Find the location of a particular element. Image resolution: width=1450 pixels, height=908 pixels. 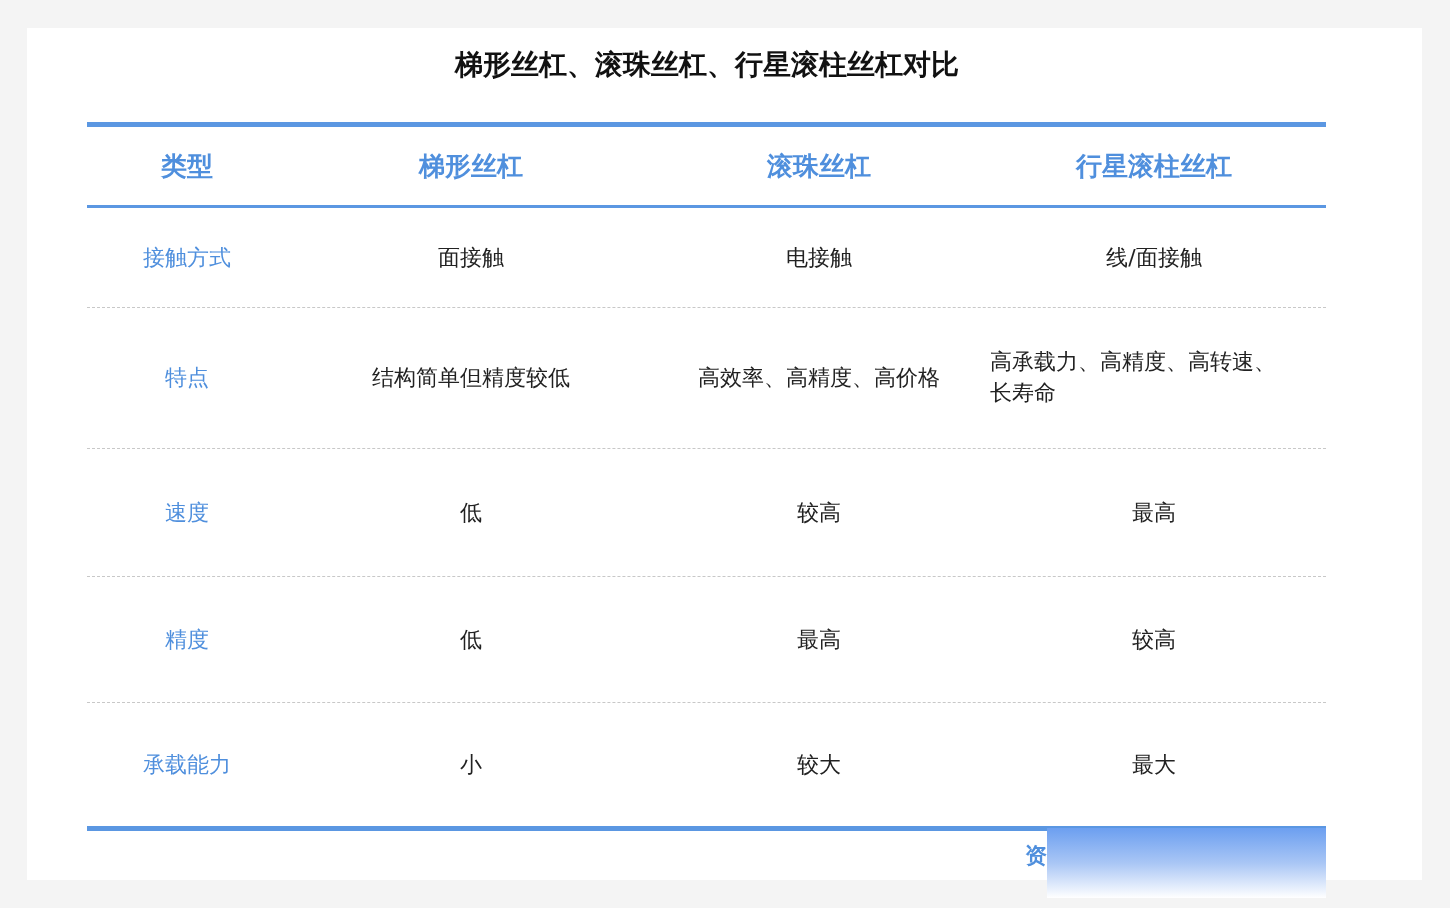

table-cell-text: 高效率、高精度、高价格 is located at coordinates (818, 378).